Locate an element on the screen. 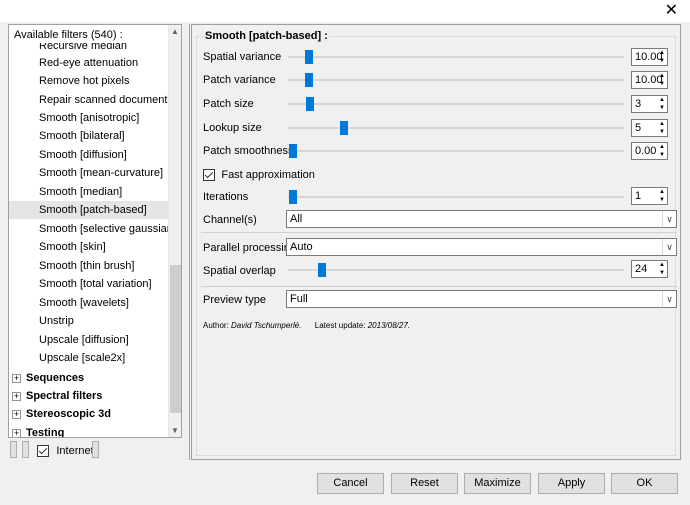  internet-checkbox: Internet is located at coordinates (65, 450).